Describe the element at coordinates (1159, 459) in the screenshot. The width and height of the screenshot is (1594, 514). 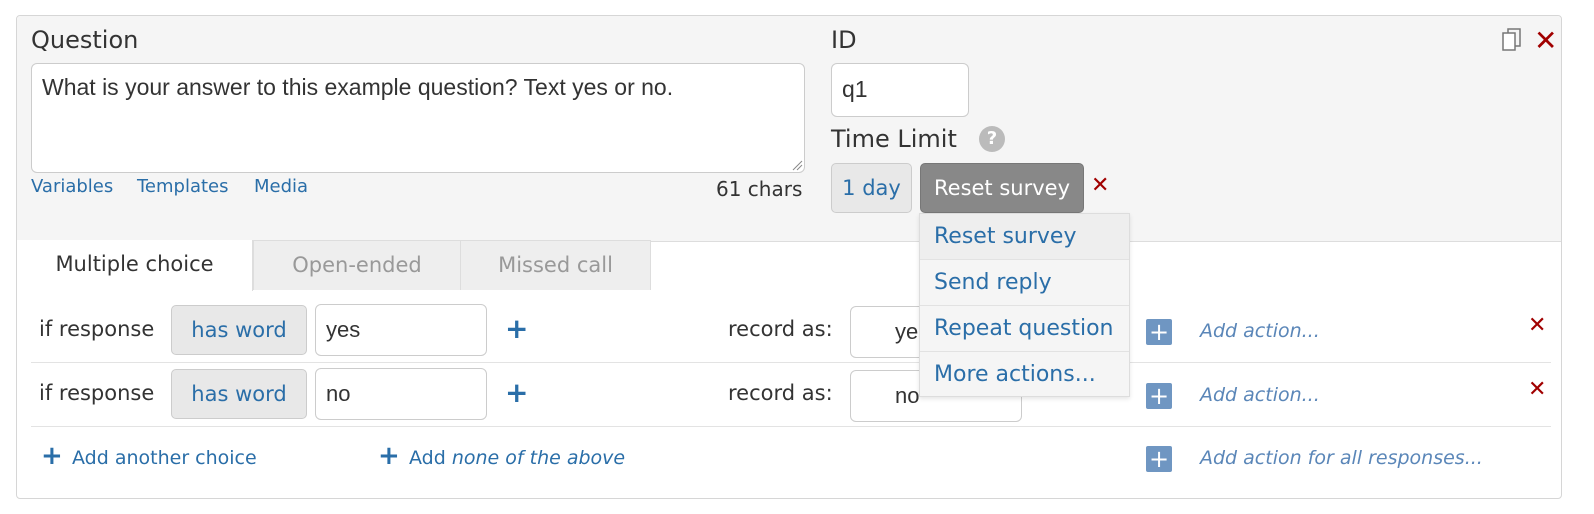
I see `add-all-plus-icon: +` at that location.